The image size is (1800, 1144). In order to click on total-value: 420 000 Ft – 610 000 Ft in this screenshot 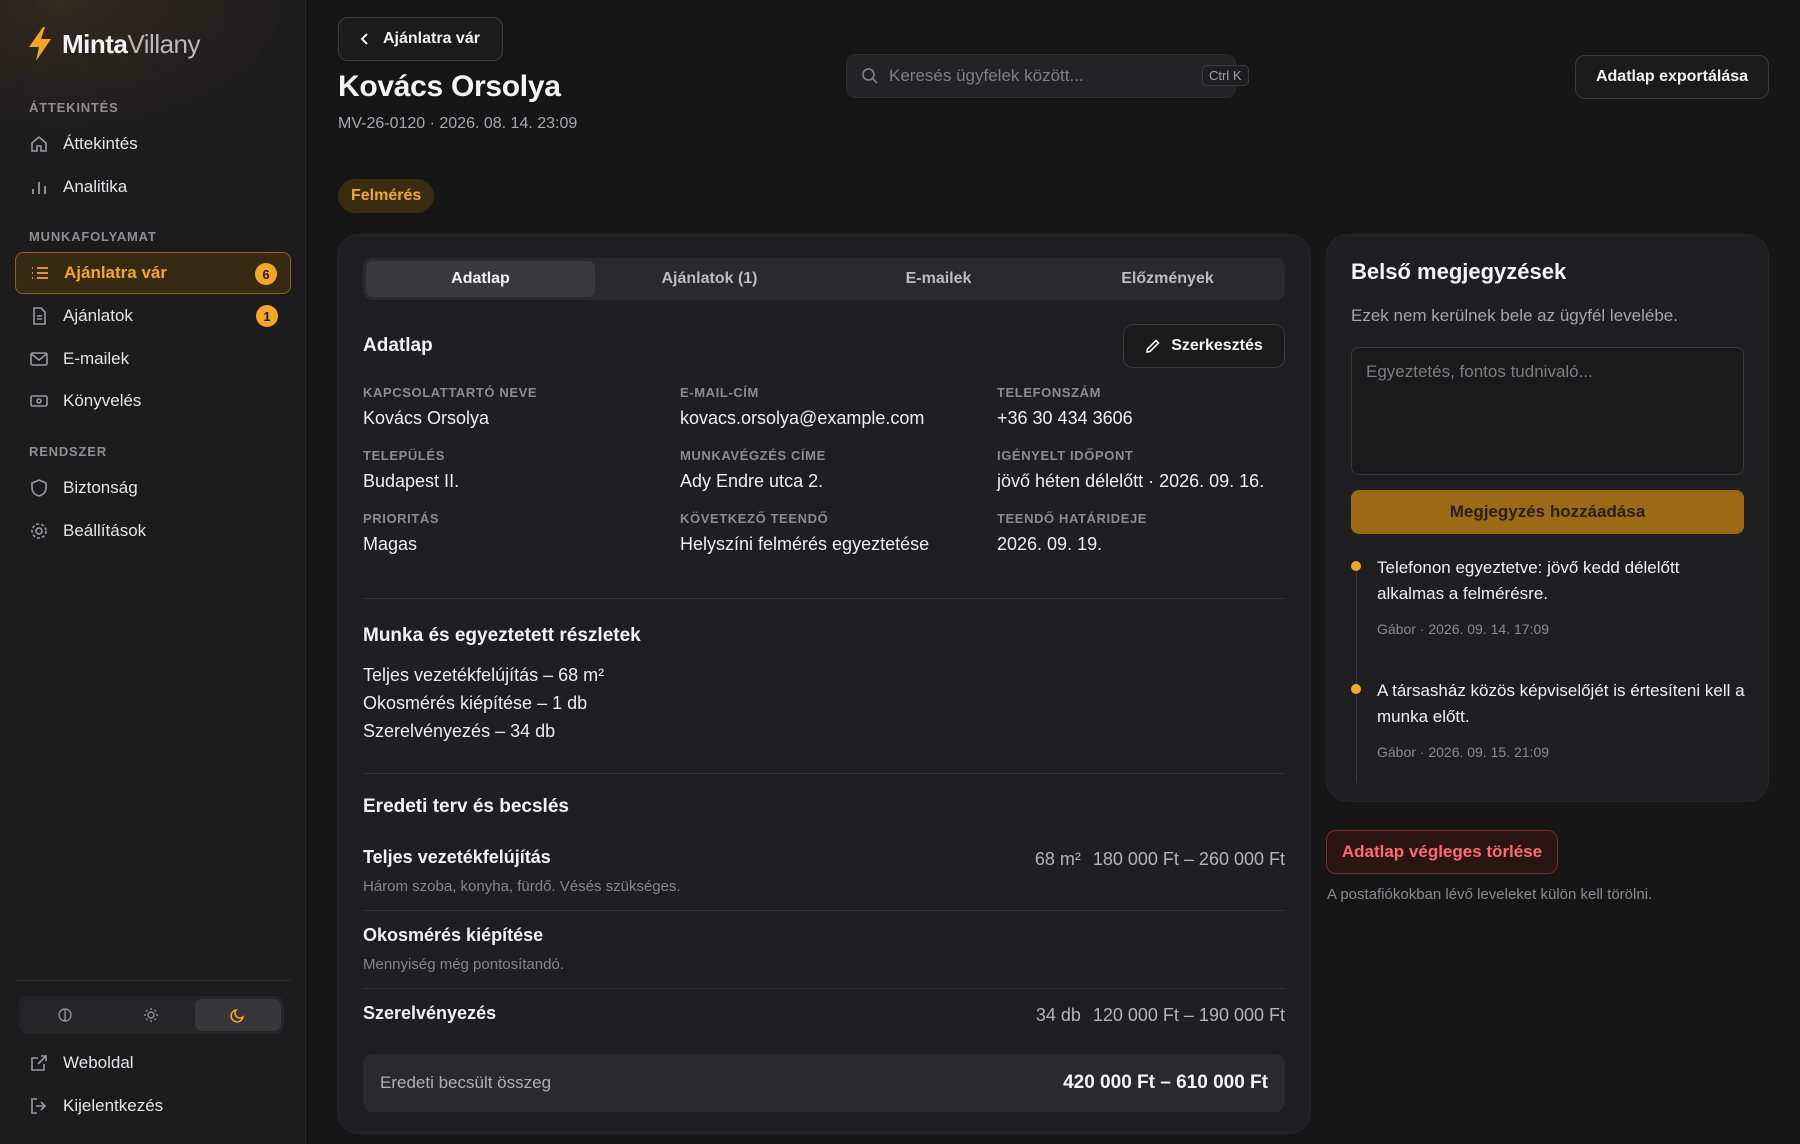, I will do `click(1165, 1082)`.